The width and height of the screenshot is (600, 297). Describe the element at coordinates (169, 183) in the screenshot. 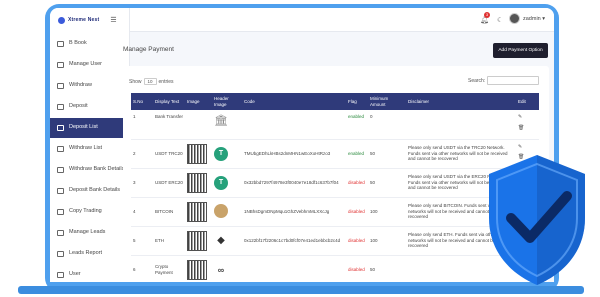

I see `cell-display-text: USDT ERC20` at that location.